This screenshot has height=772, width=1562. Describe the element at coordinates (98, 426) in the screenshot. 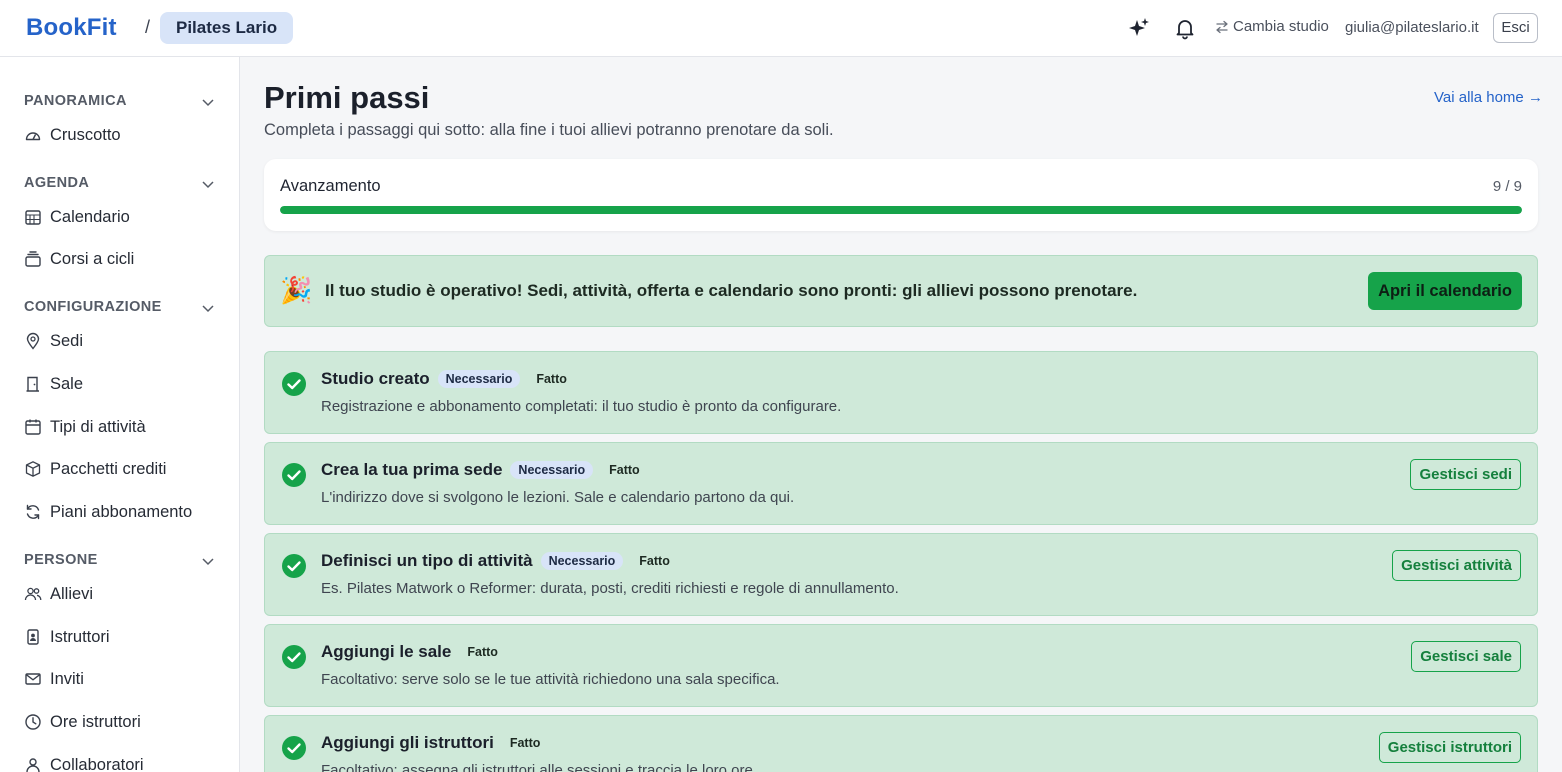

I see `sidebar-item-label: Tipi di attività` at that location.